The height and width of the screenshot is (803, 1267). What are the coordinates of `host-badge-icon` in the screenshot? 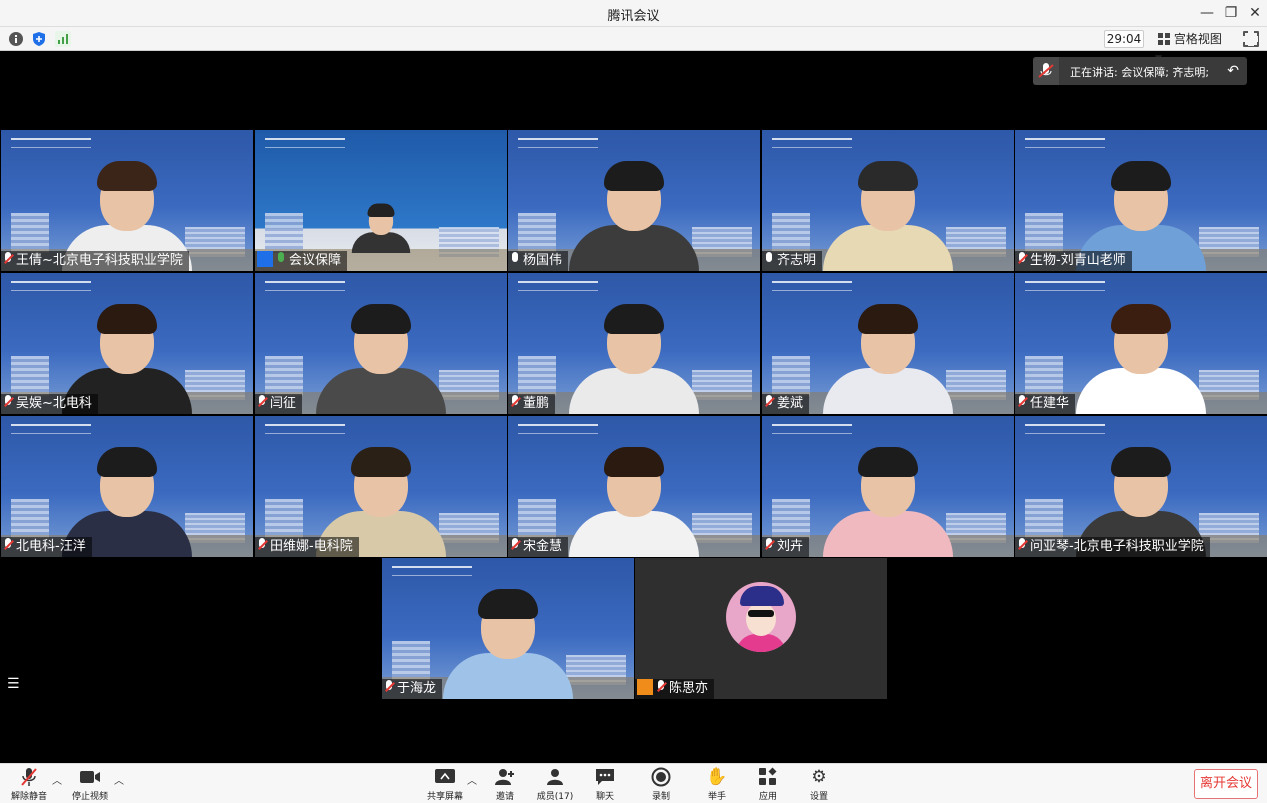 It's located at (645, 687).